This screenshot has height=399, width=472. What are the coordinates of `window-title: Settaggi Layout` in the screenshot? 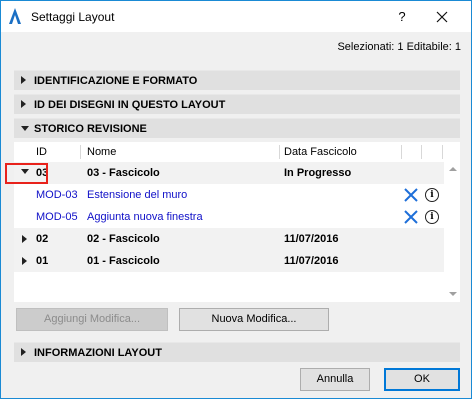 It's located at (73, 17).